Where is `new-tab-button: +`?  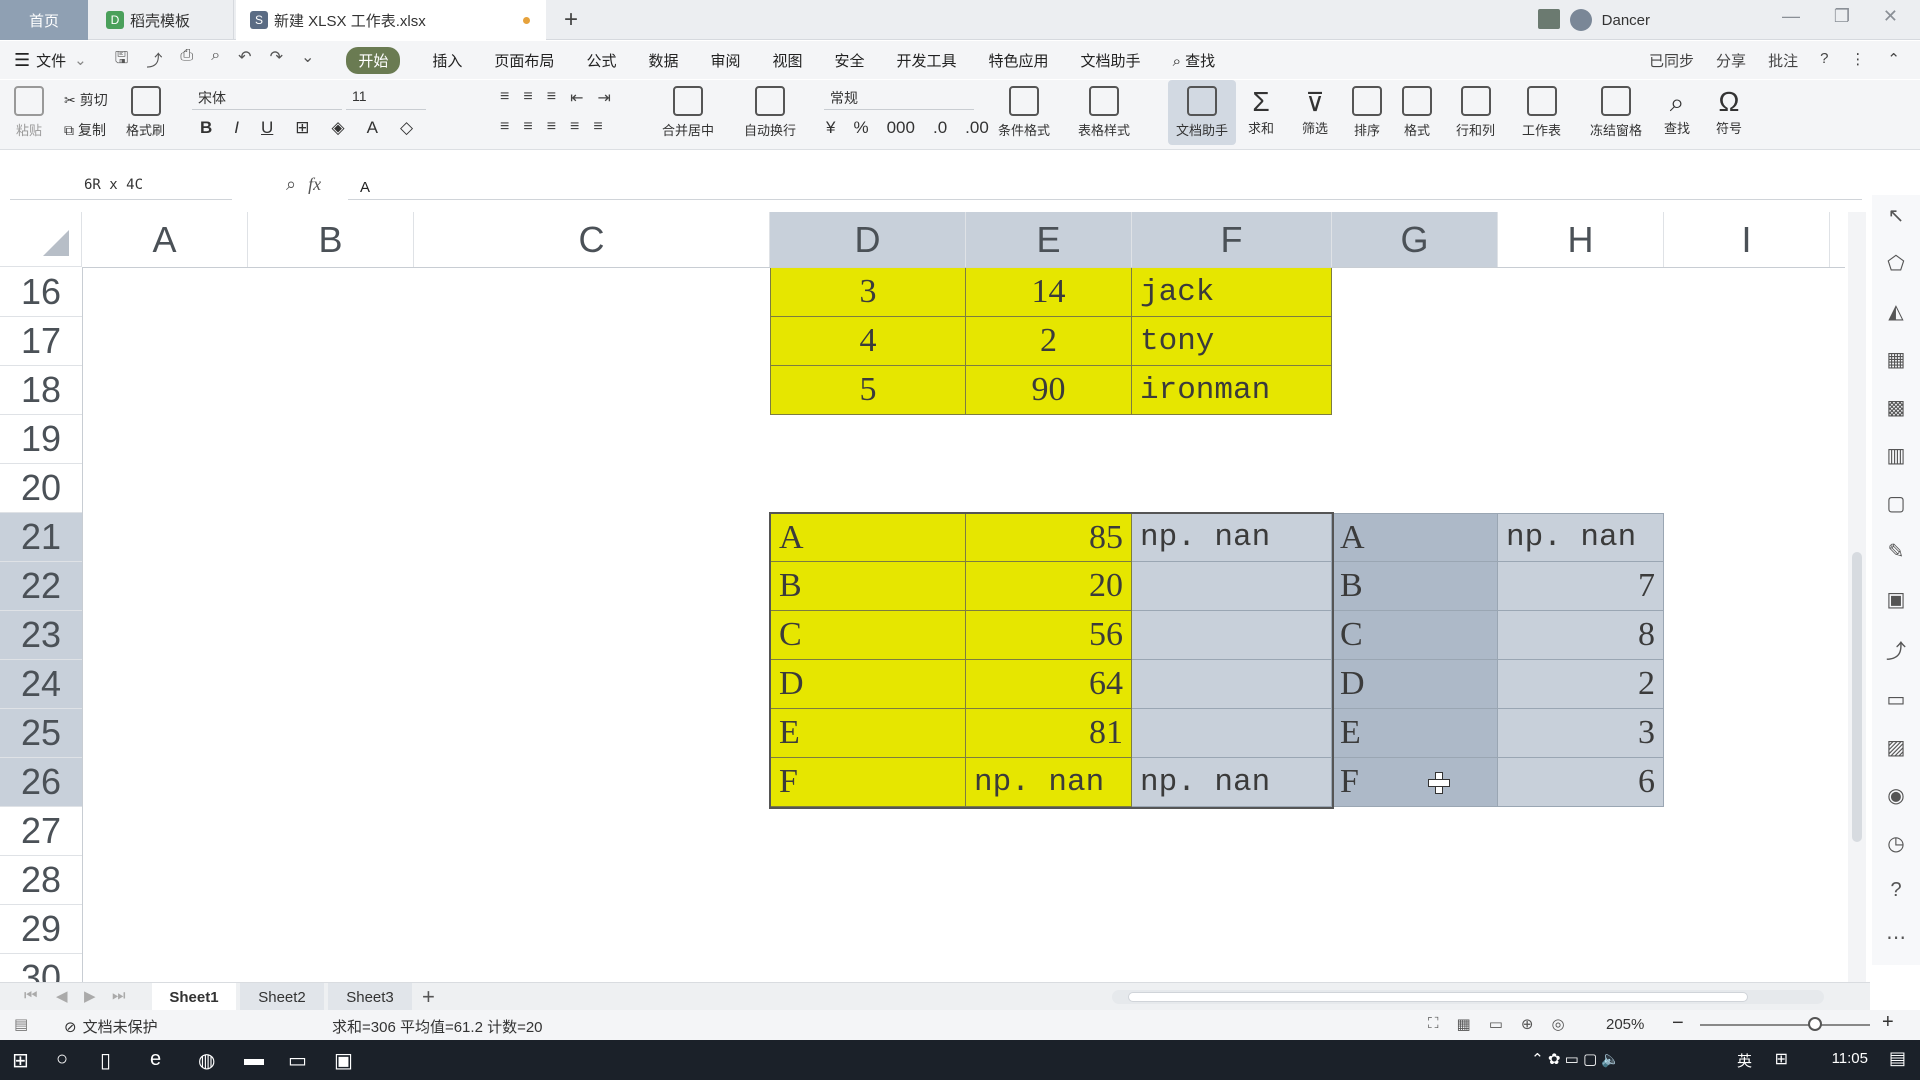 new-tab-button: + is located at coordinates (571, 20).